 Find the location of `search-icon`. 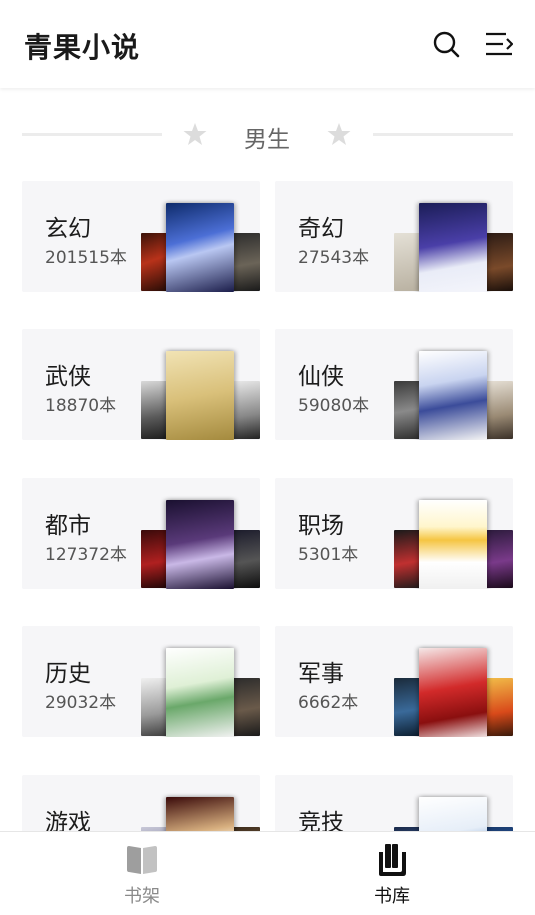

search-icon is located at coordinates (446, 44).